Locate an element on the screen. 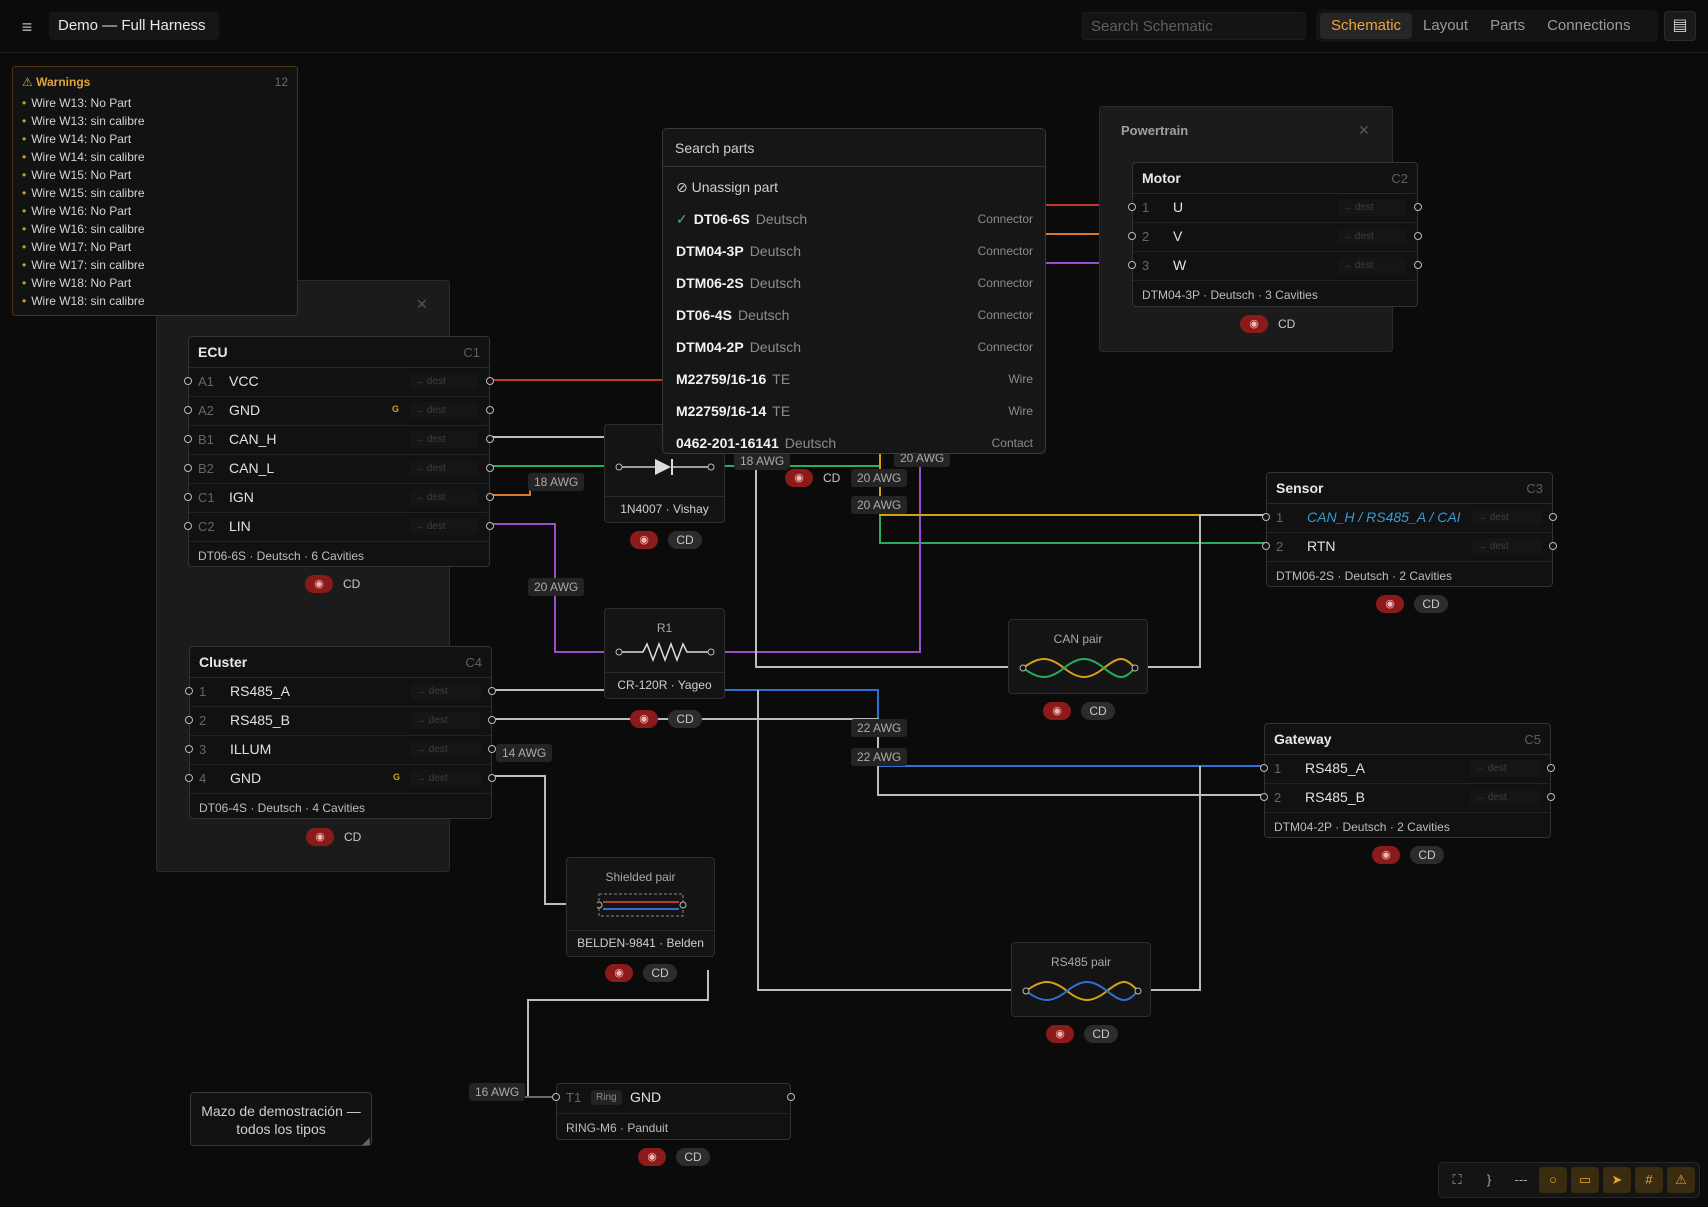  grid-icon: # is located at coordinates (1649, 1180).